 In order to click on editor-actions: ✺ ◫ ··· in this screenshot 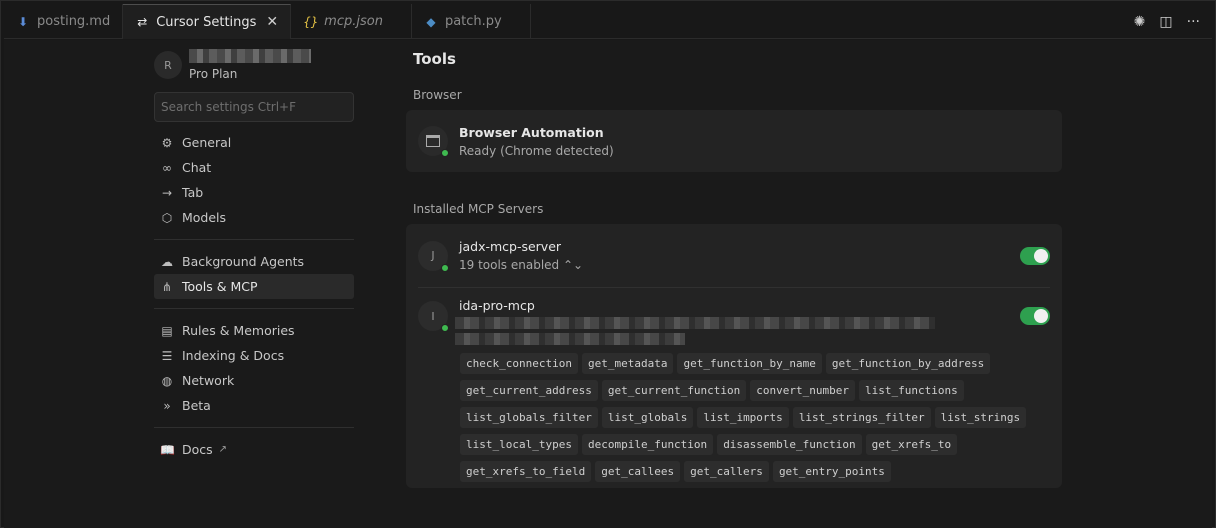, I will do `click(1167, 21)`.